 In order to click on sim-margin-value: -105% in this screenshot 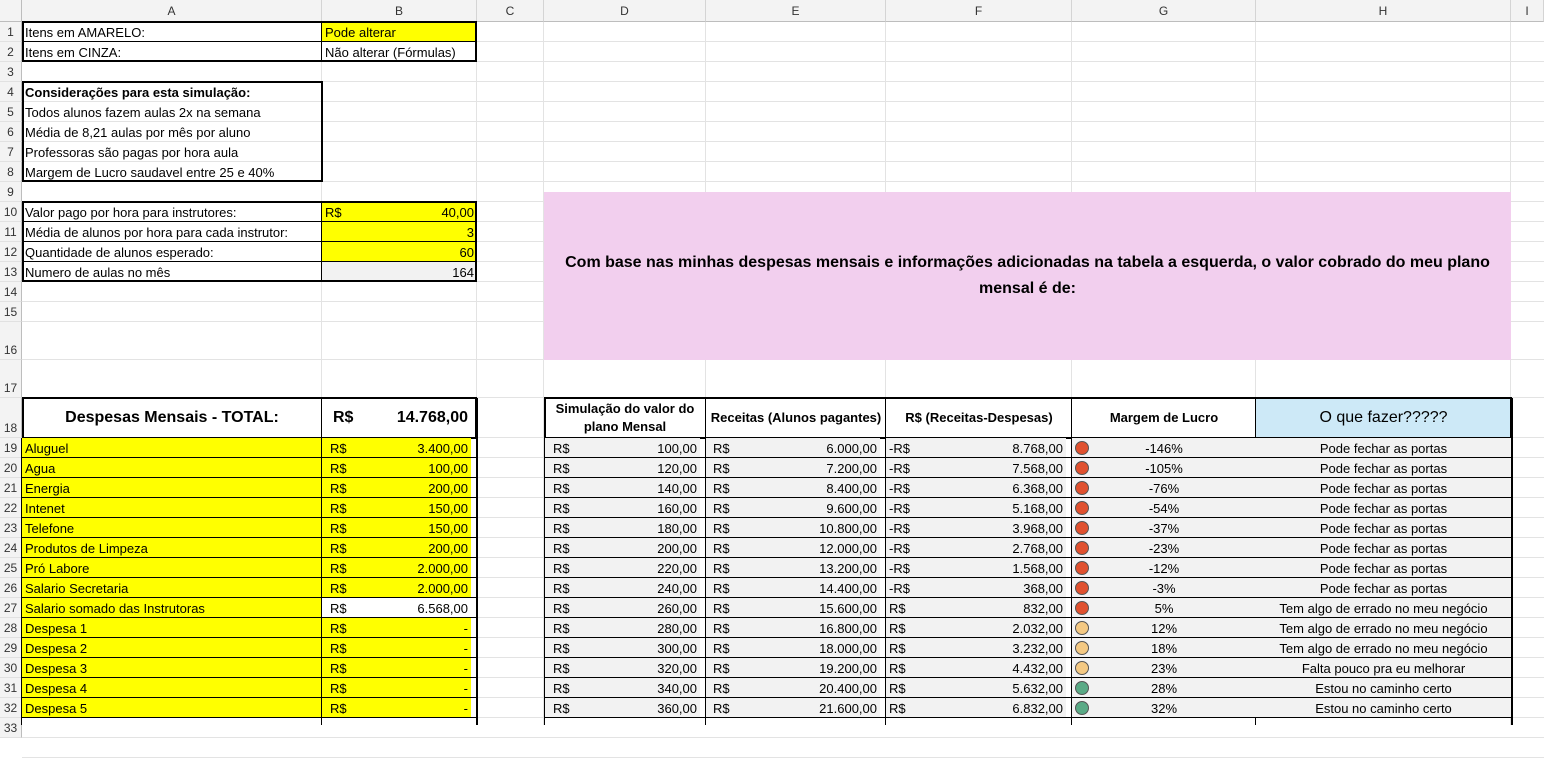, I will do `click(1164, 468)`.